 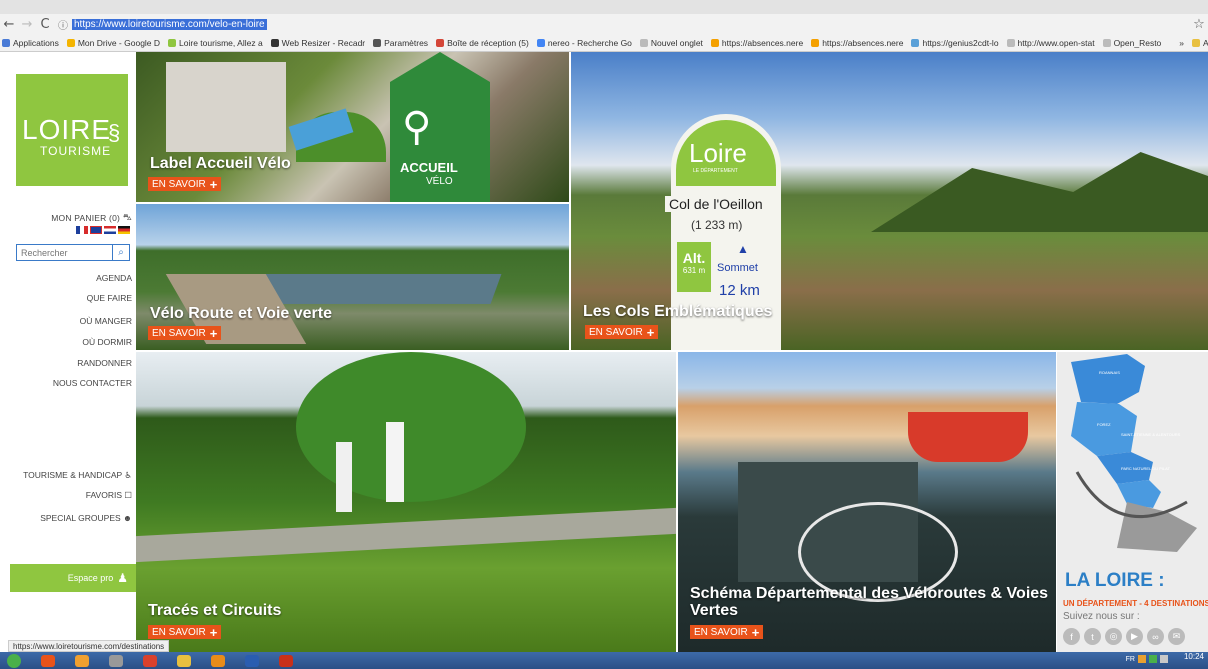 What do you see at coordinates (96, 230) in the screenshot?
I see `flag-uk-icon` at bounding box center [96, 230].